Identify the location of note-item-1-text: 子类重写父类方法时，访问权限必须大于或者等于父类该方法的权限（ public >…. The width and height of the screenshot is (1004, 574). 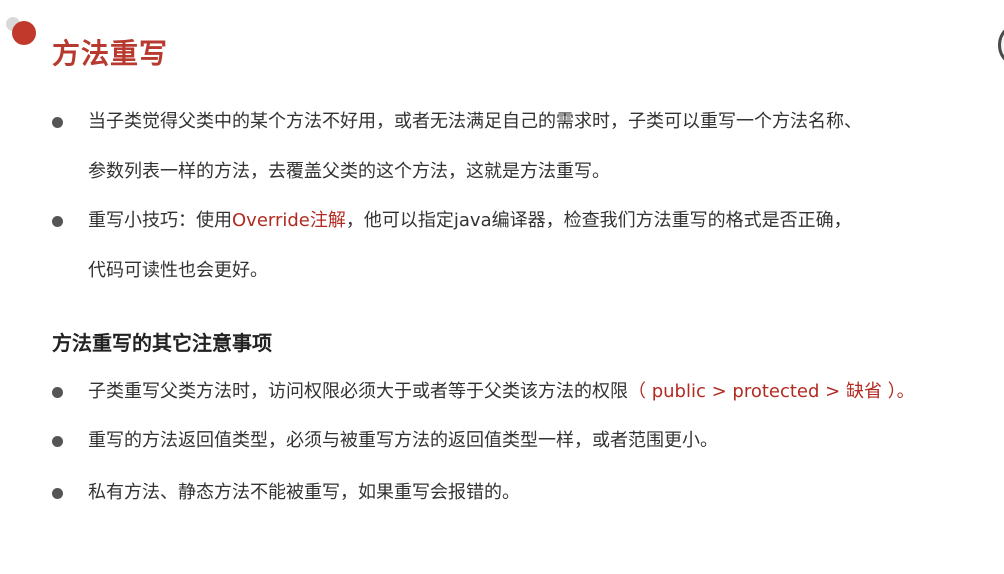
(501, 392).